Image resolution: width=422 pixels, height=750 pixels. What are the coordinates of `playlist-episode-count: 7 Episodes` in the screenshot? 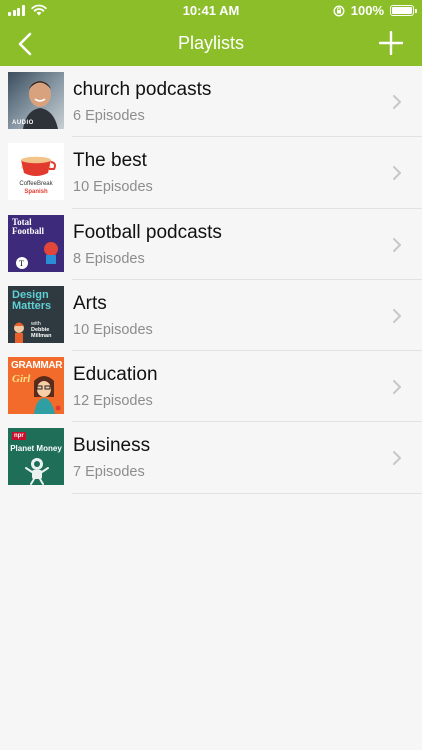 It's located at (109, 472).